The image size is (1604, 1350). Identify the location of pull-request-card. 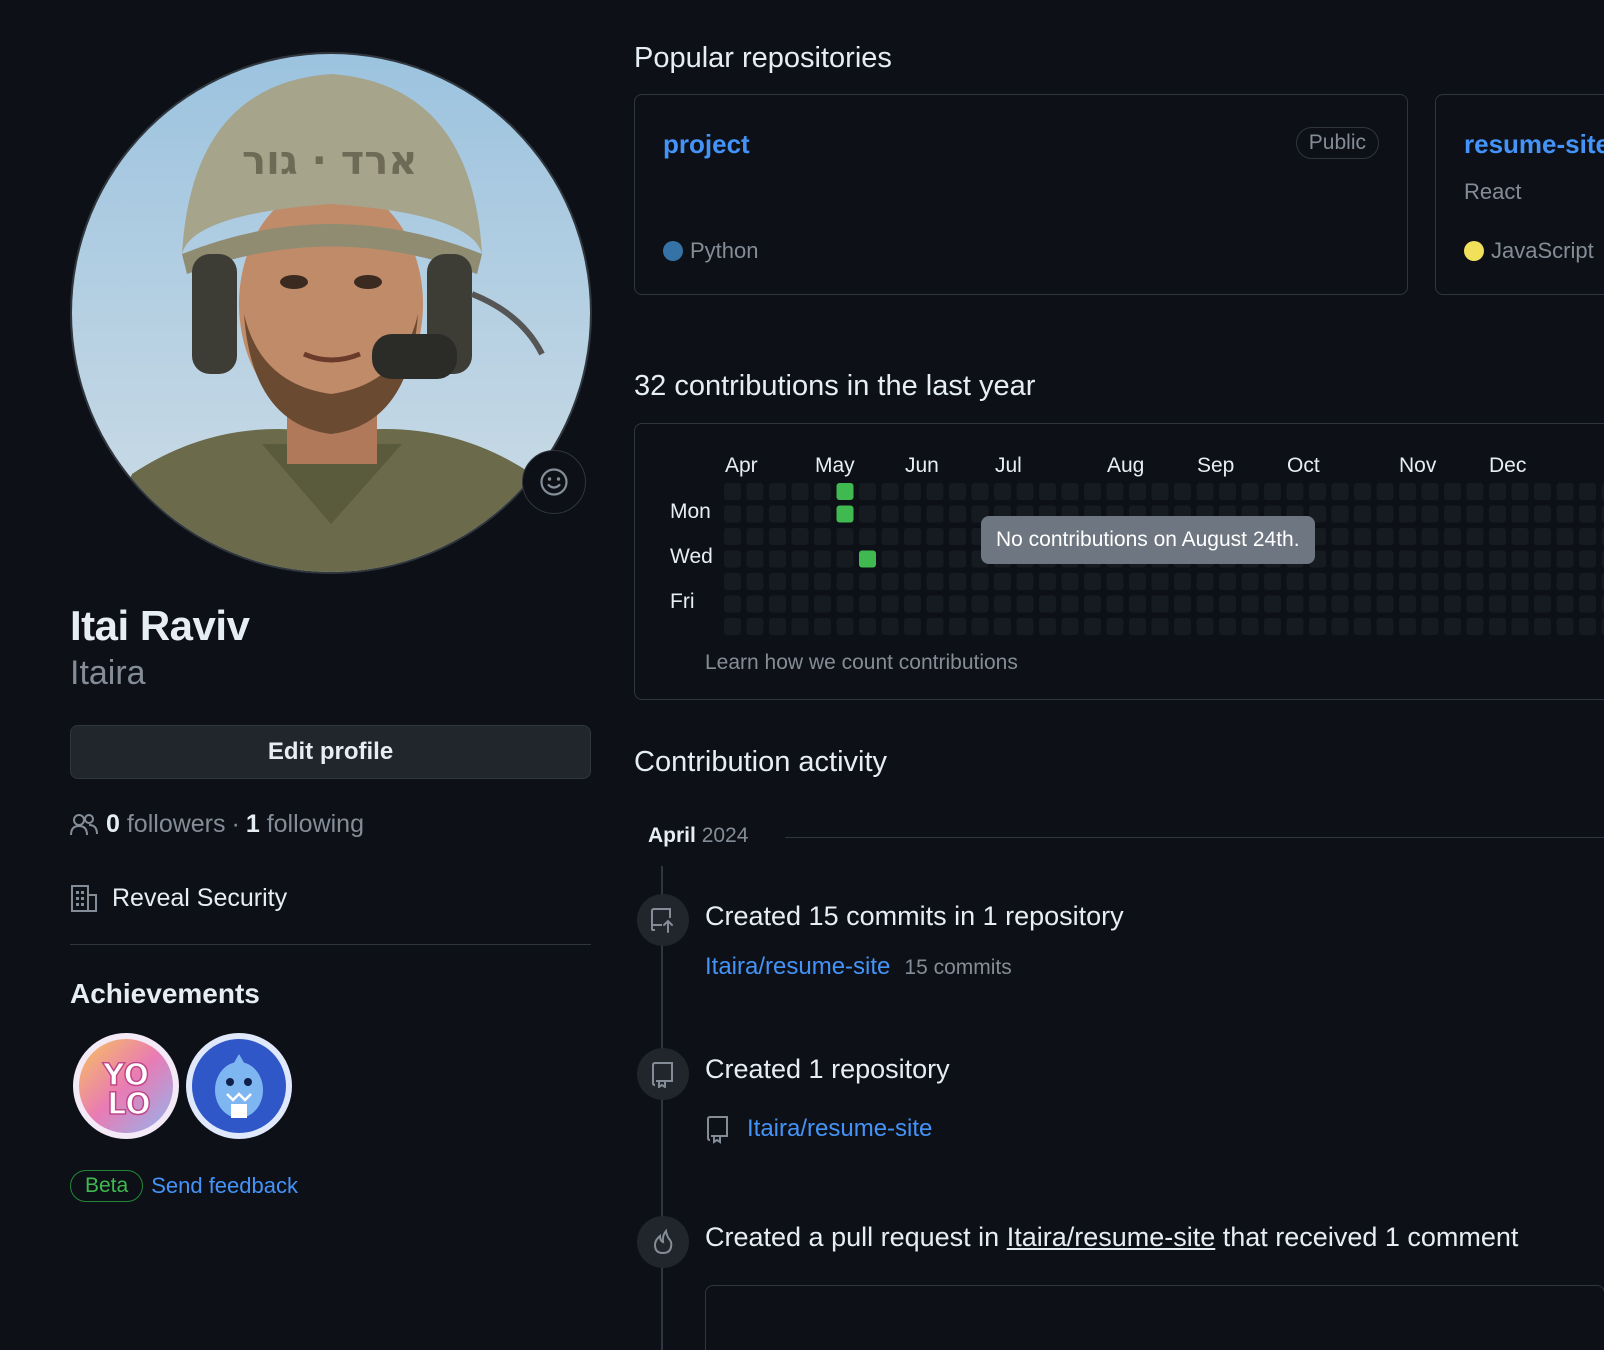
(1154, 1317).